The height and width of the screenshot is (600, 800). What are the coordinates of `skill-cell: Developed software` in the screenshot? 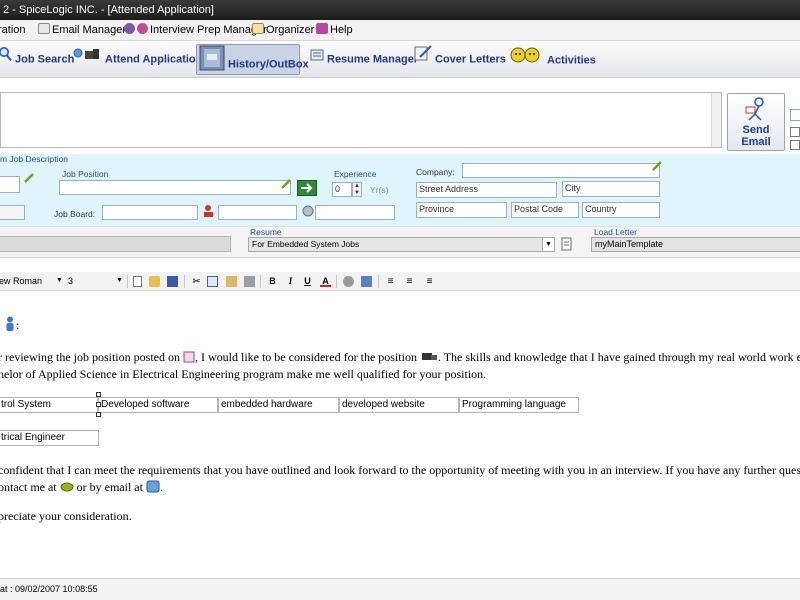 It's located at (158, 405).